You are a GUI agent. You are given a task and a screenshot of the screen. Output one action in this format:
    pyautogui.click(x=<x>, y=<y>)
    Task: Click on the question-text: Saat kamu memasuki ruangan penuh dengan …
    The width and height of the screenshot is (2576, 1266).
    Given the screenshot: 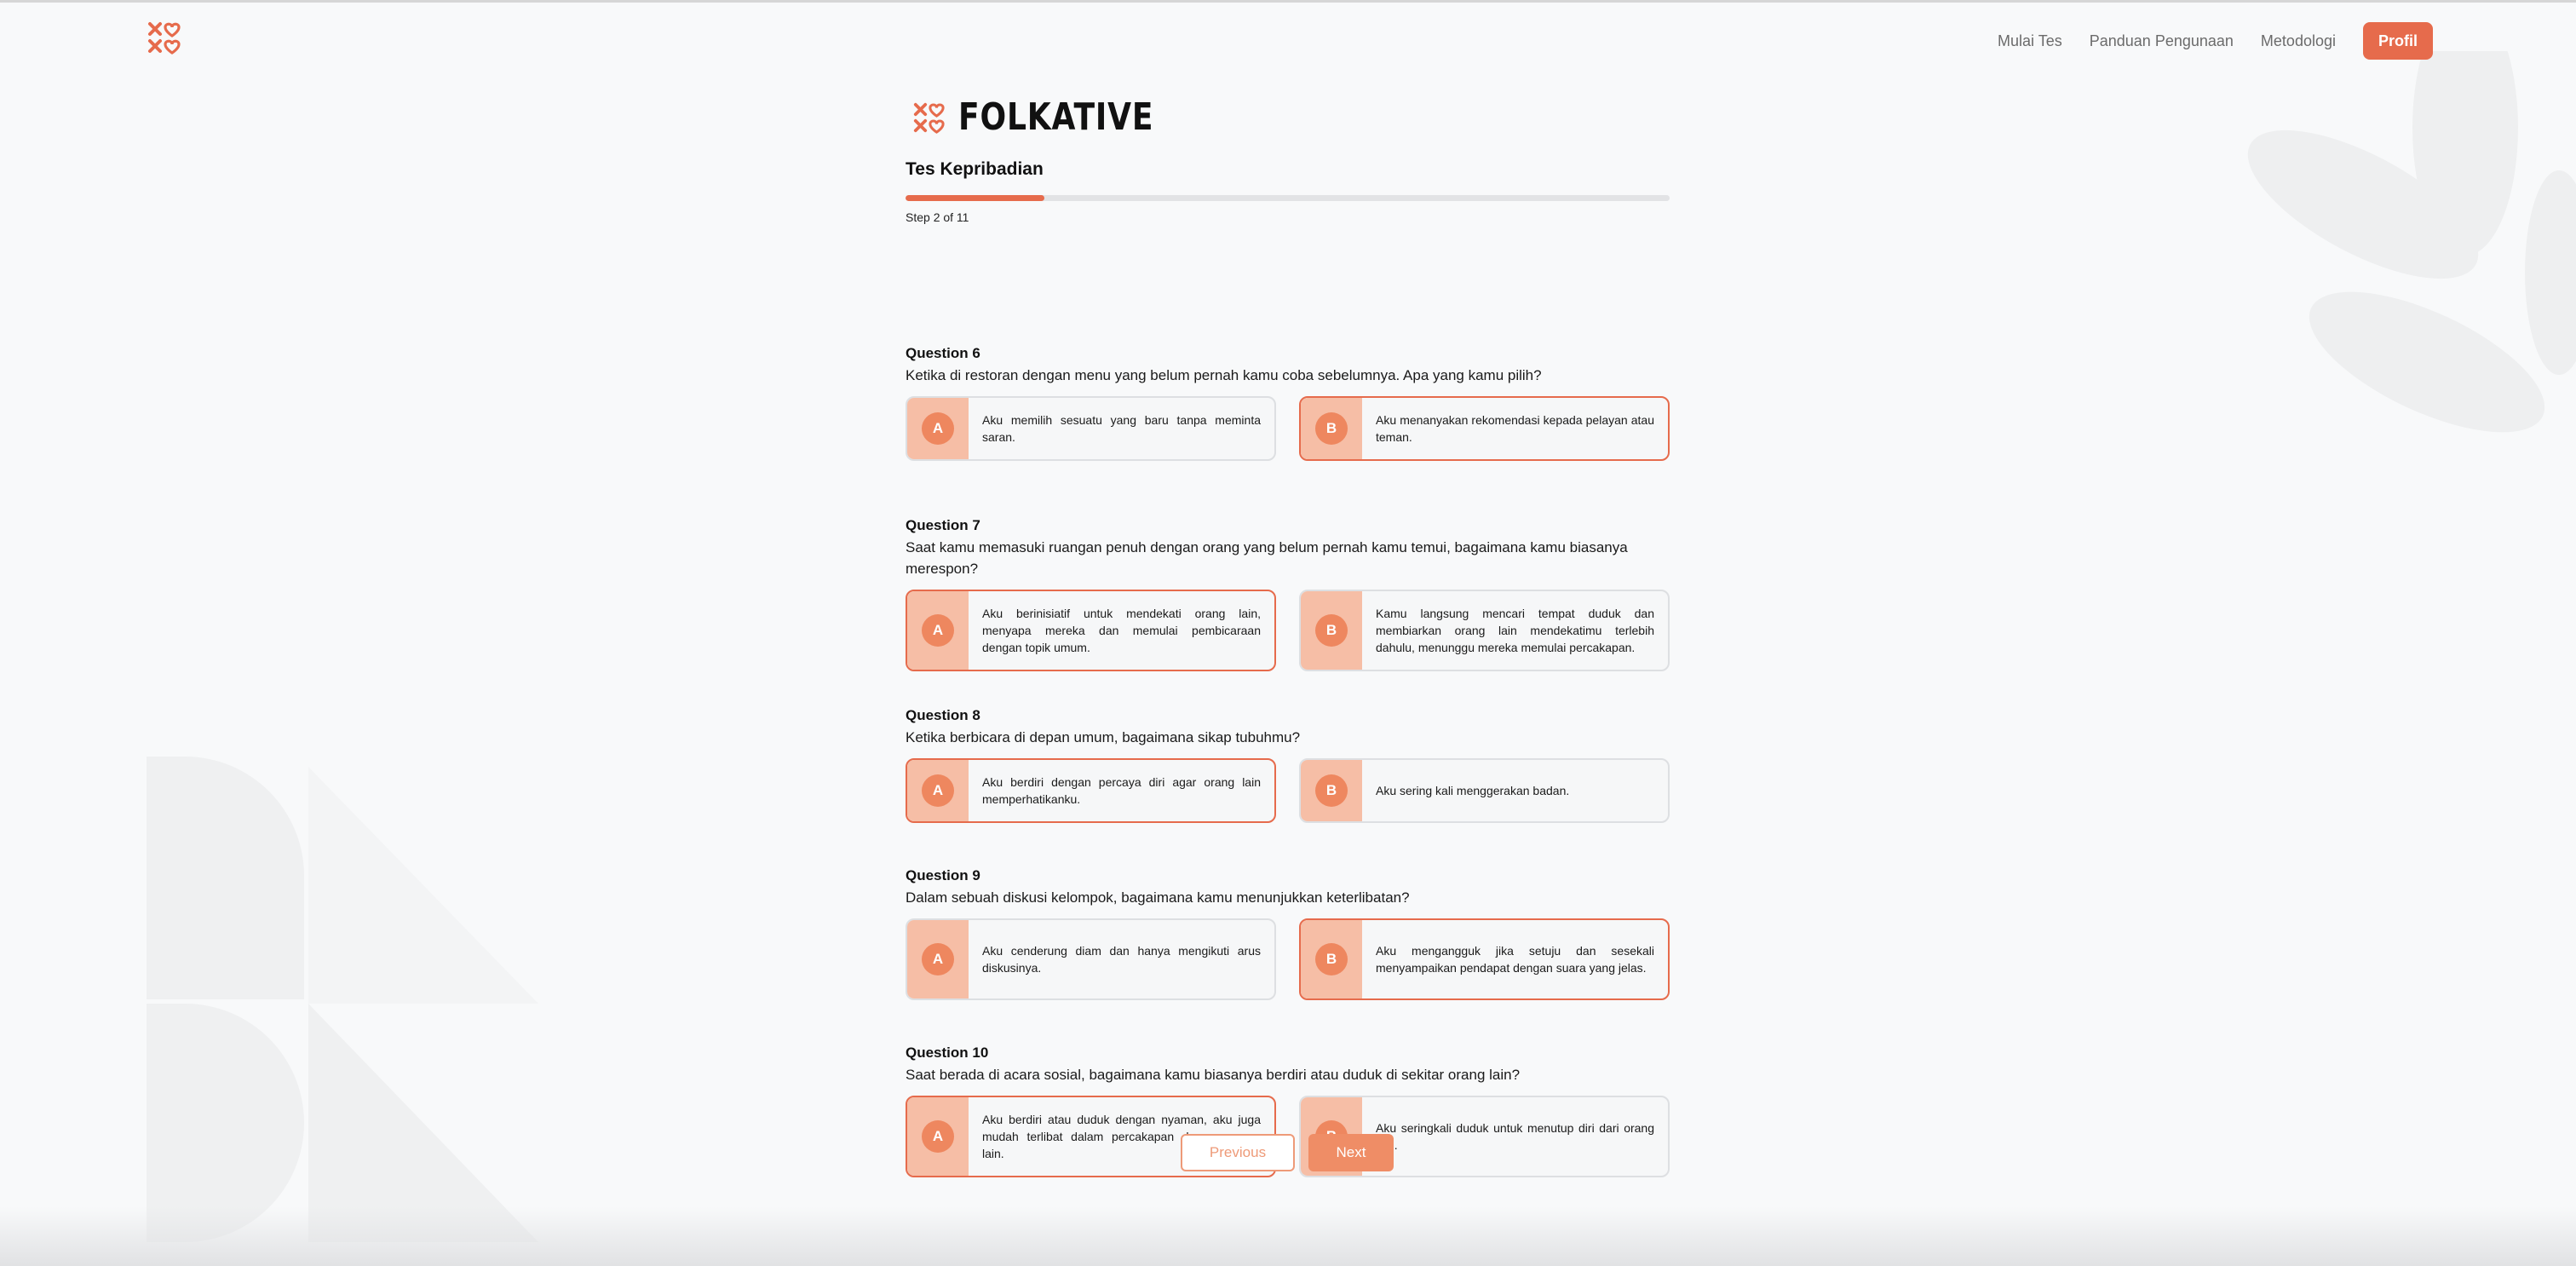 What is the action you would take?
    pyautogui.click(x=1267, y=558)
    